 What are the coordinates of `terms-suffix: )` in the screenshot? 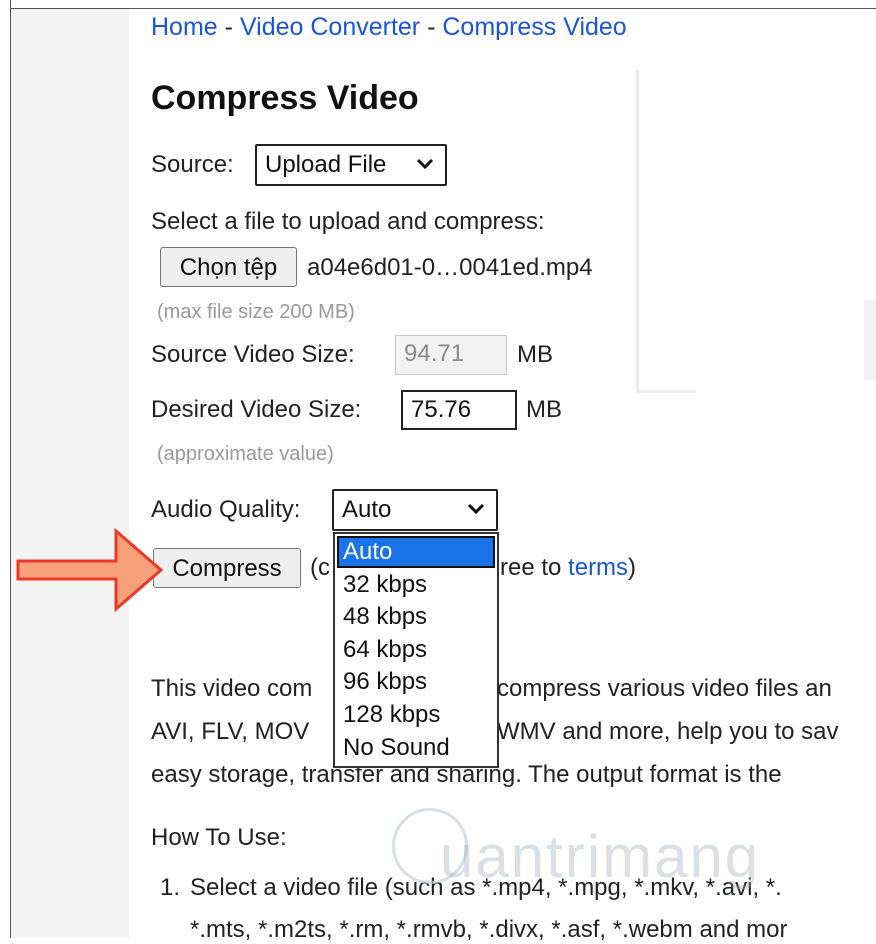 It's located at (632, 567).